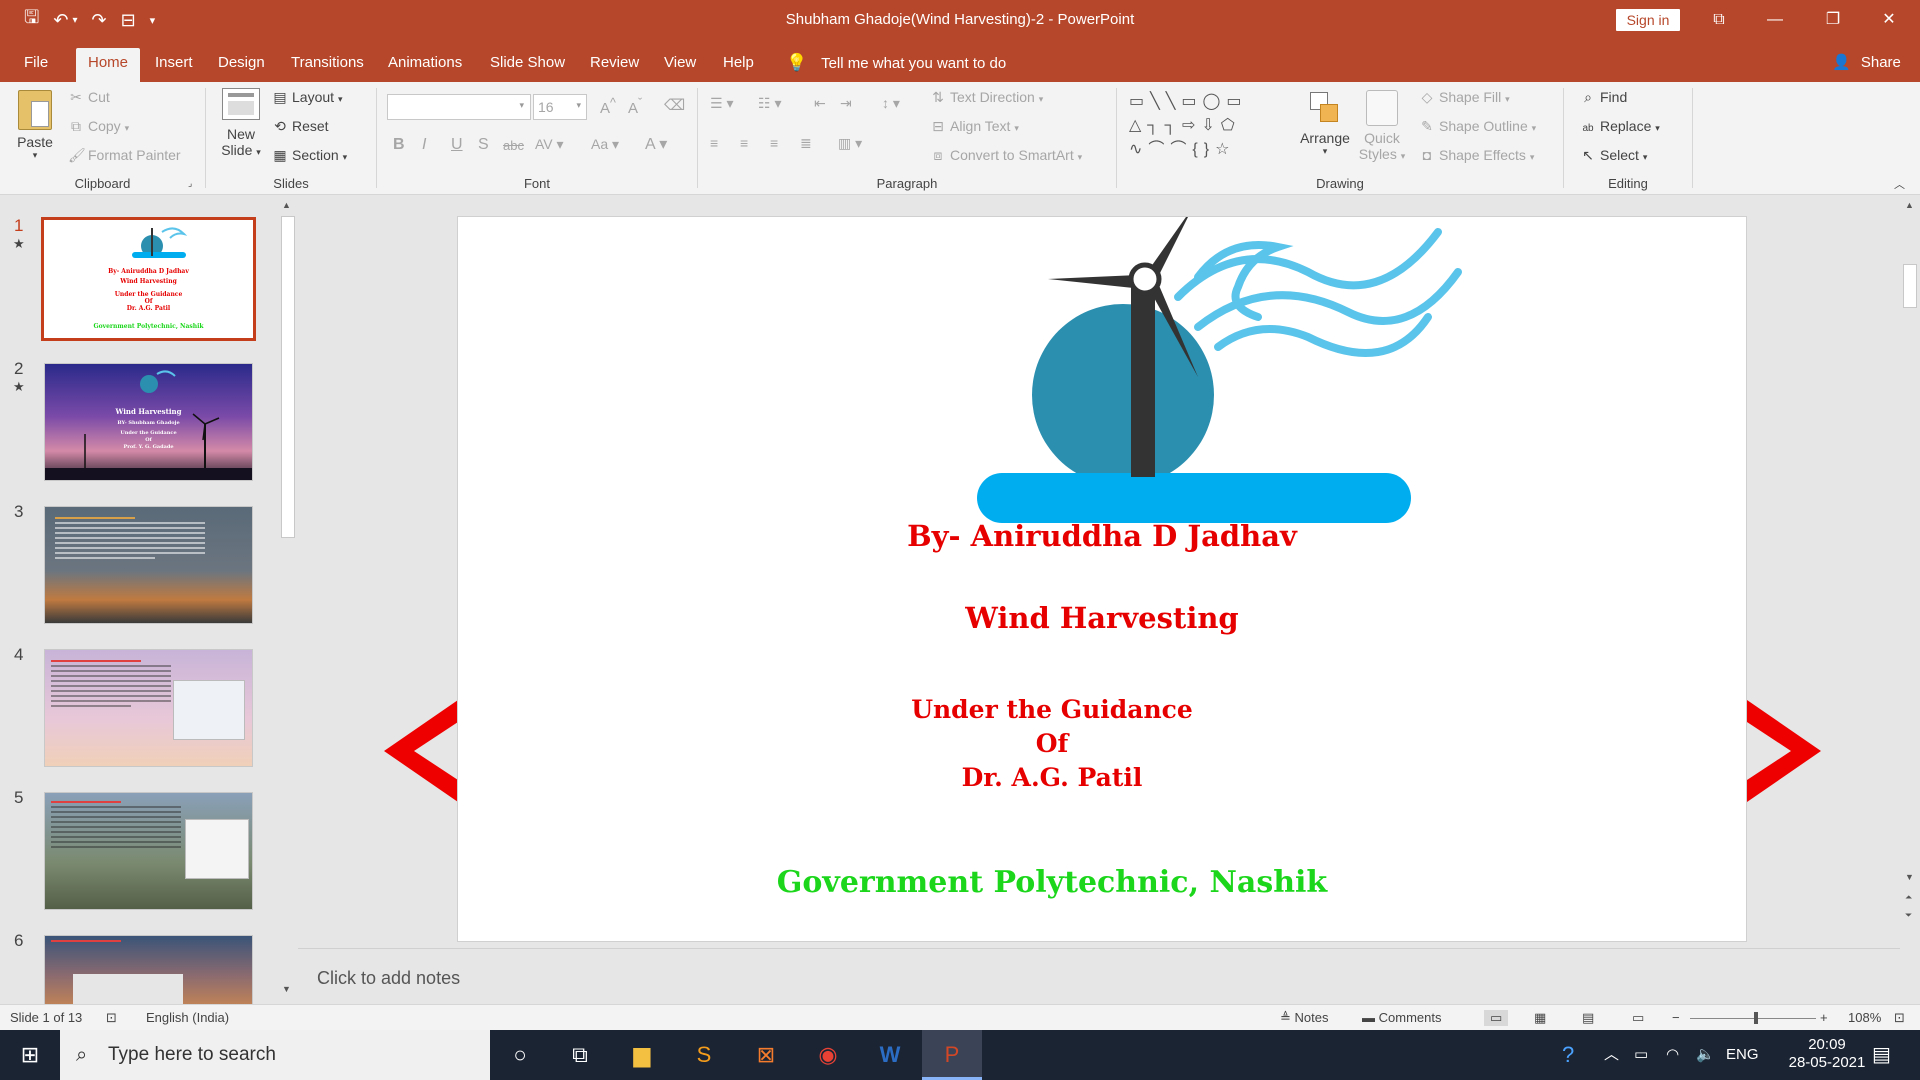 The height and width of the screenshot is (1080, 1920). I want to click on layout-button: ▤ Layout ▾, so click(307, 97).